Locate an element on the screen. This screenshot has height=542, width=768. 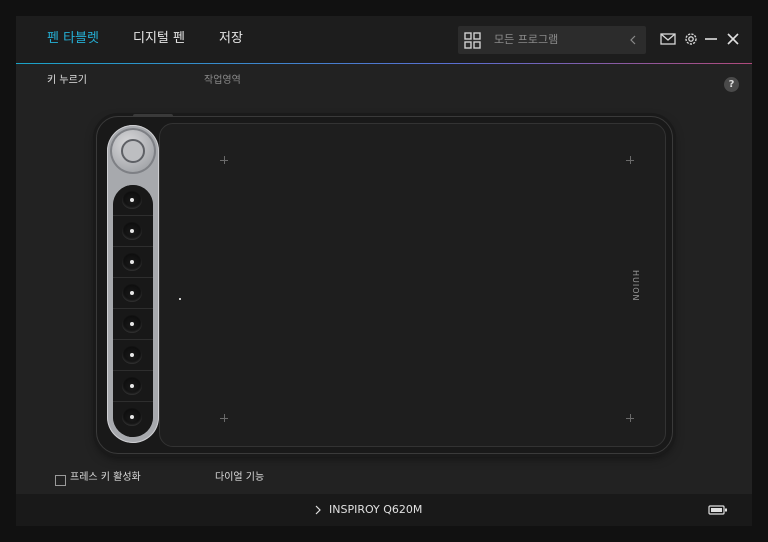
chevron-right-icon is located at coordinates (318, 510).